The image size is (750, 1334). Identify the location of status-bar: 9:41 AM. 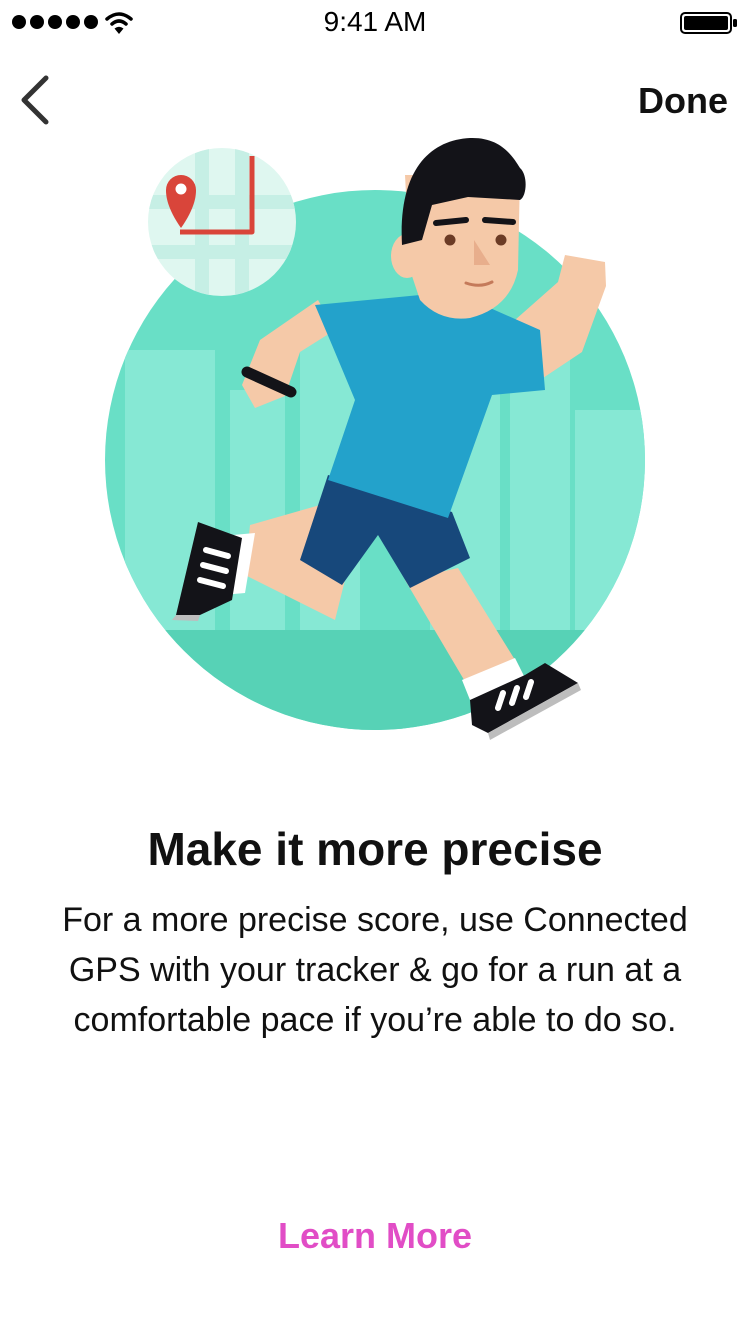
(375, 22).